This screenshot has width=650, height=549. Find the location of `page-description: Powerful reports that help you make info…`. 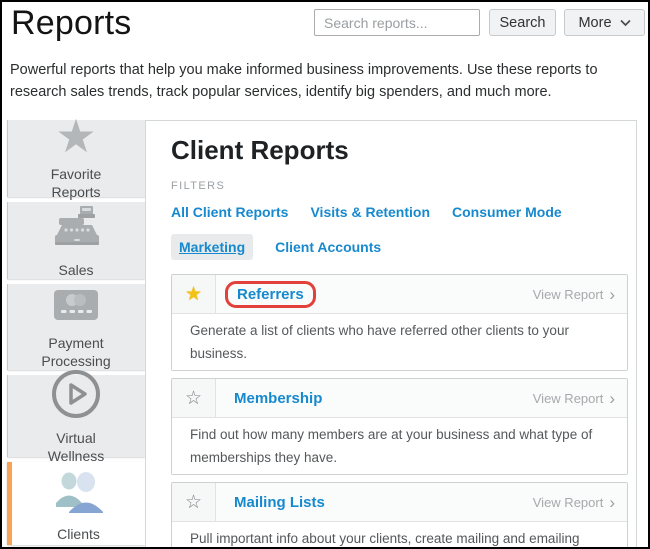

page-description: Powerful reports that help you make info… is located at coordinates (304, 81).